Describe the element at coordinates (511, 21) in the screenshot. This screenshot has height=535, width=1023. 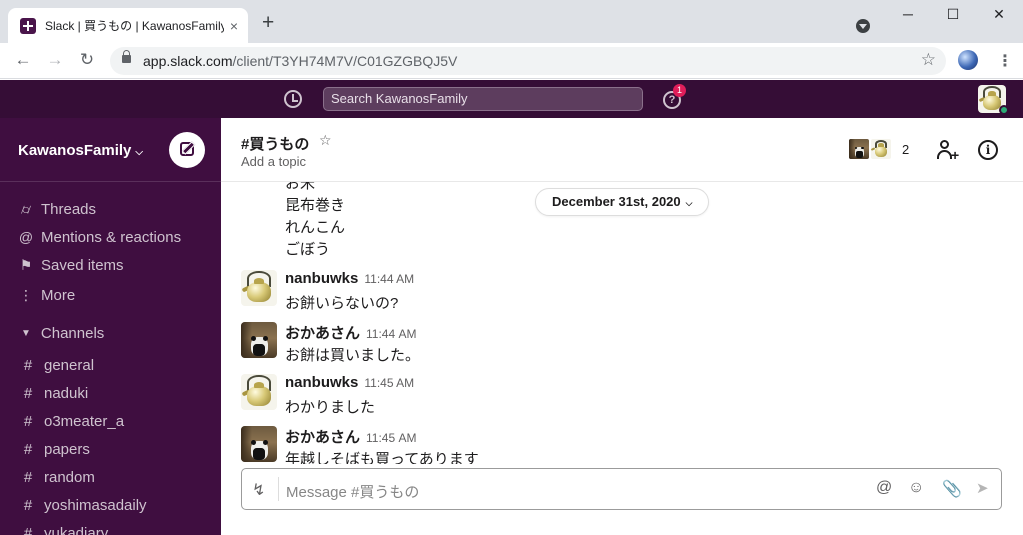
I see `browser-tabstrip: Slack | 買うもの | KawanosFamily × + ─ ☐ ✕` at that location.